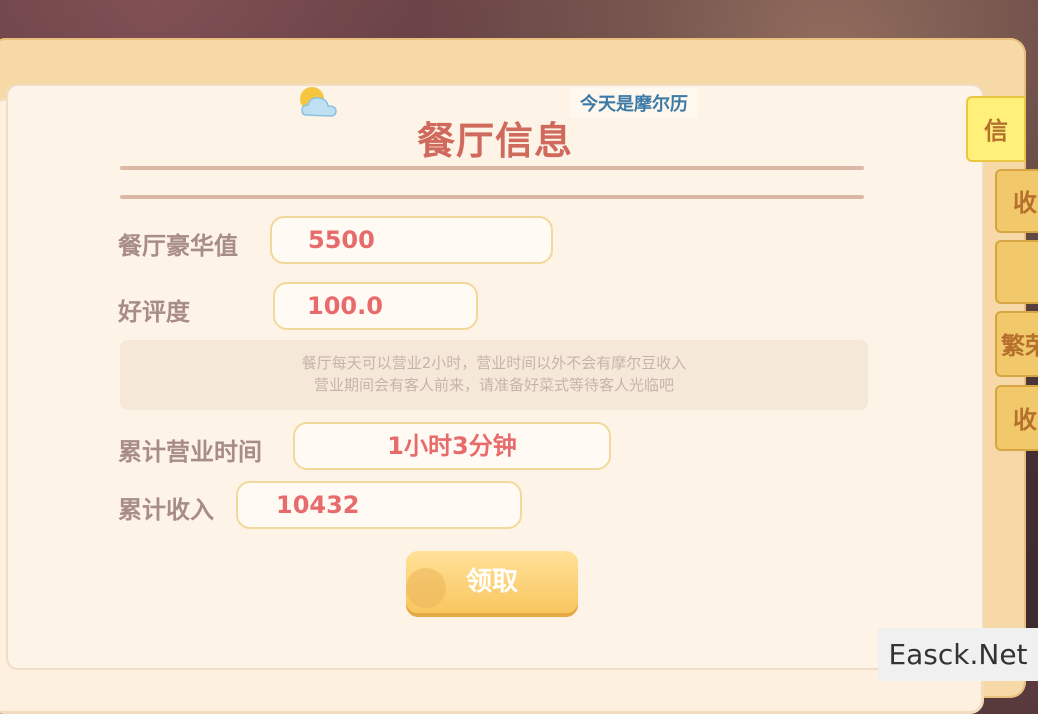  I want to click on notice-line-1: 餐厅每天可以营业2小时，营业时间以外不会有摩尔豆收入, so click(494, 363).